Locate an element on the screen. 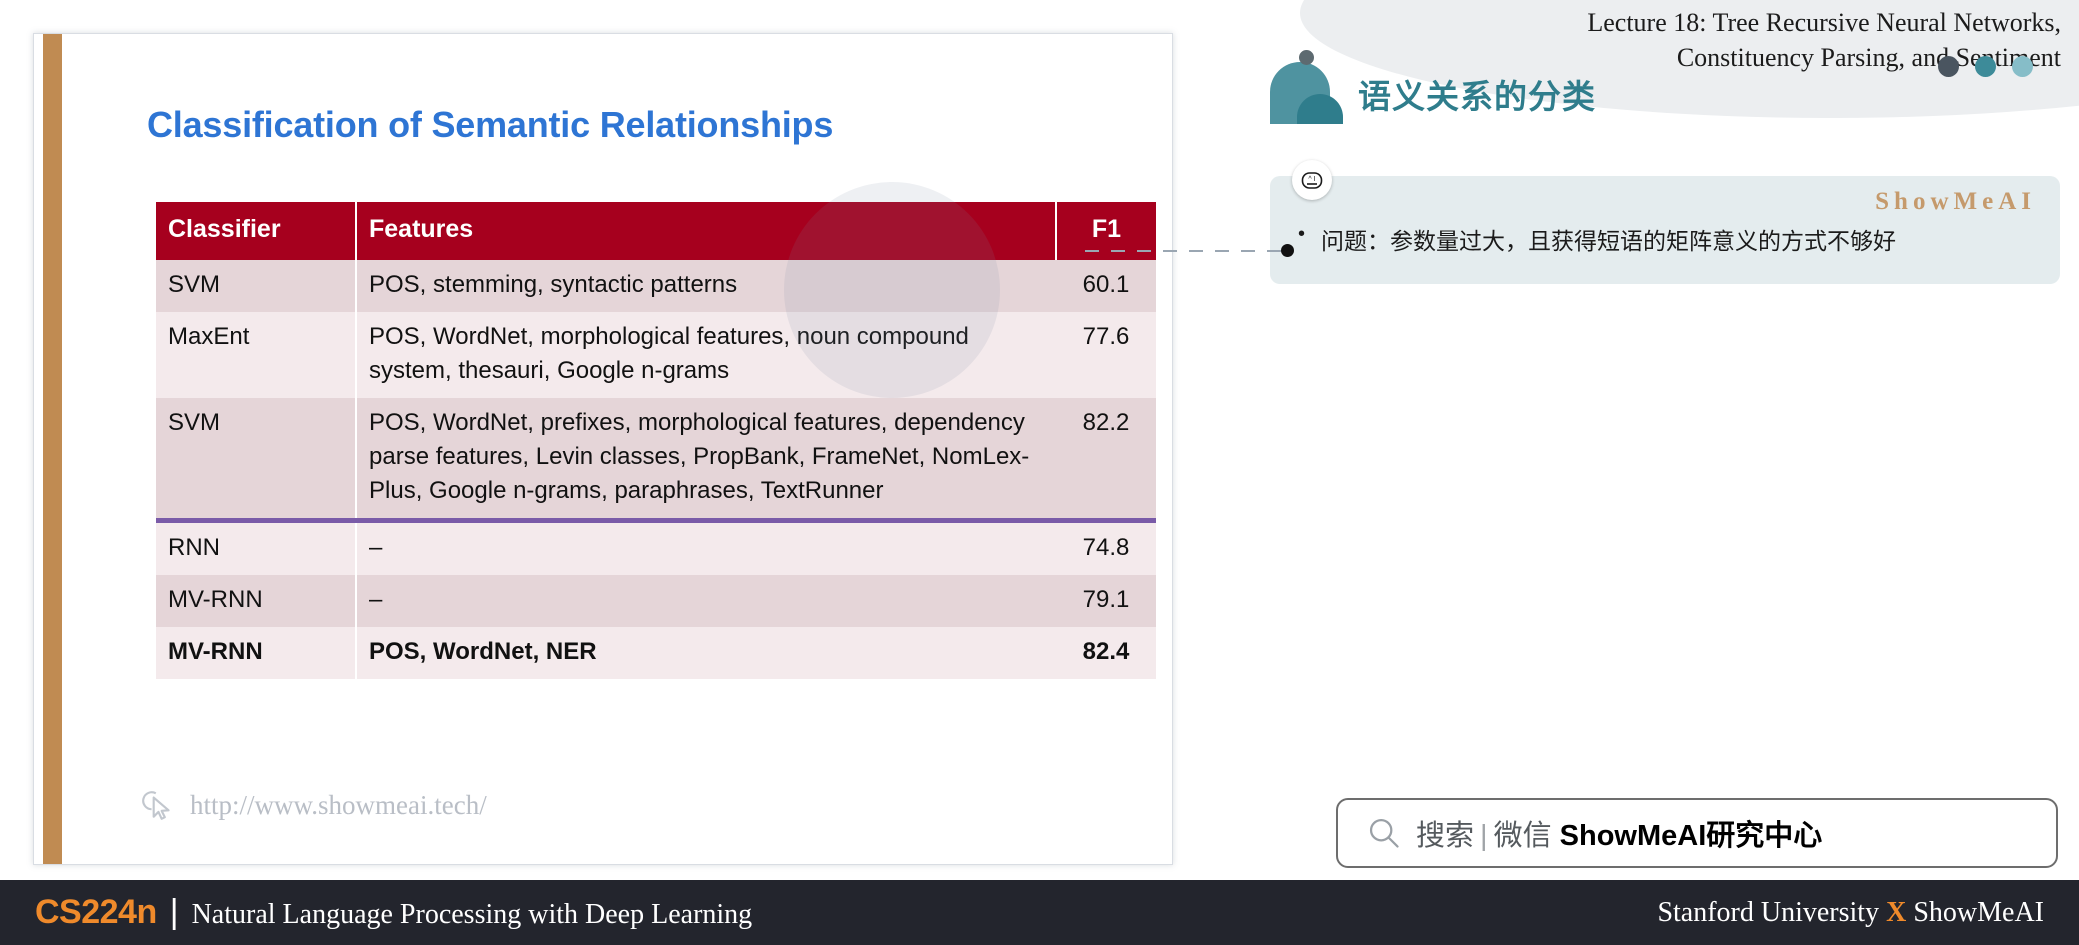  search-label: 搜索 is located at coordinates (1445, 836).